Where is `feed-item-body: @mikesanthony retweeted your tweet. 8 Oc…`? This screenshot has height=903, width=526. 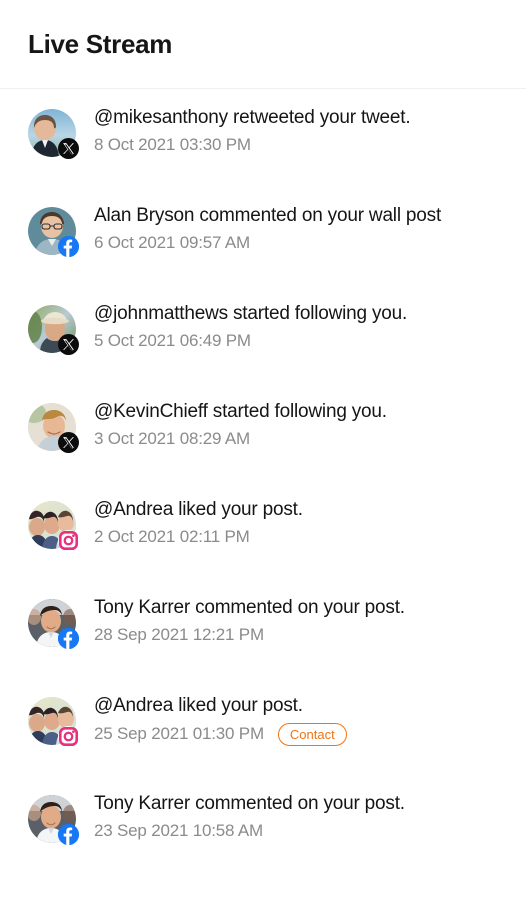
feed-item-body: @mikesanthony retweeted your tweet. 8 Oc… is located at coordinates (252, 129).